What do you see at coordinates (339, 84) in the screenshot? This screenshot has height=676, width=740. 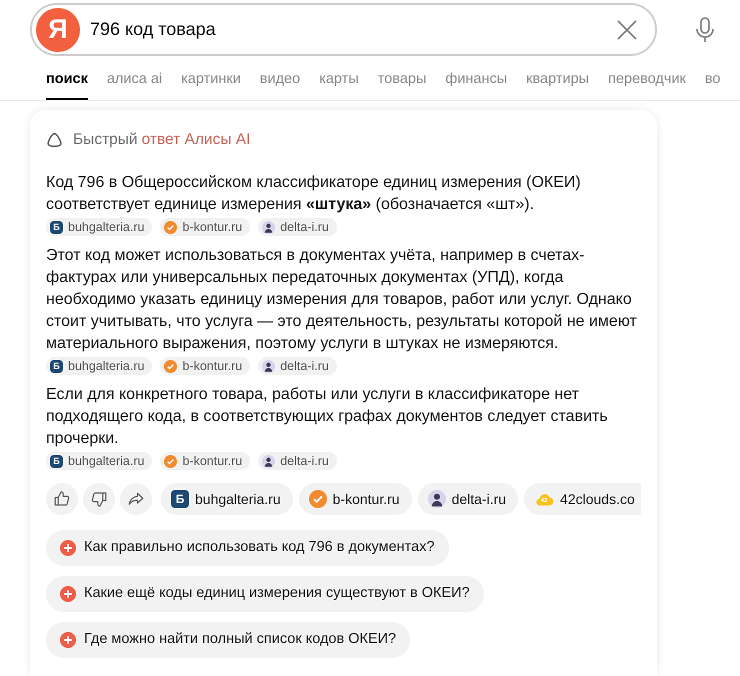 I see `search-tab: карты` at bounding box center [339, 84].